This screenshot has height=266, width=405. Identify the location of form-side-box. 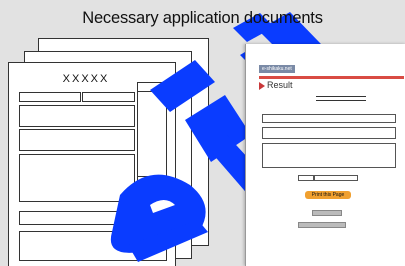
(152, 191).